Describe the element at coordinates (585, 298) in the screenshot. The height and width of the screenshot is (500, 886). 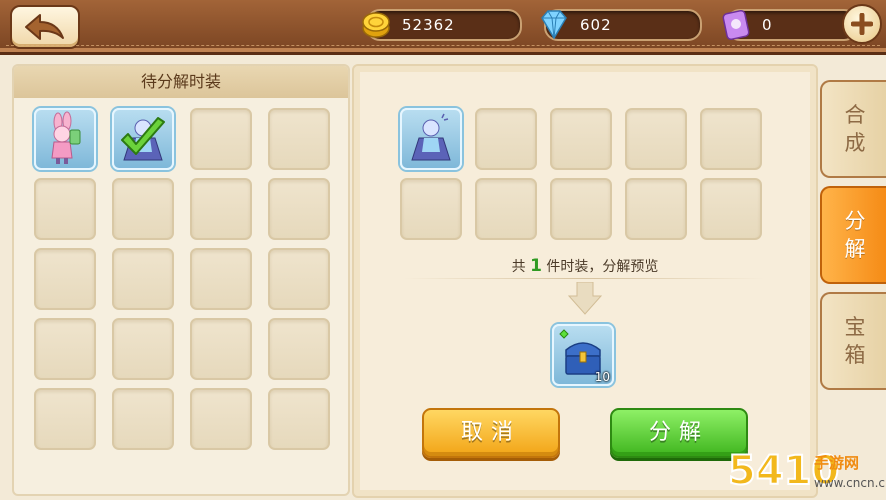
I see `down-arrow-icon` at that location.